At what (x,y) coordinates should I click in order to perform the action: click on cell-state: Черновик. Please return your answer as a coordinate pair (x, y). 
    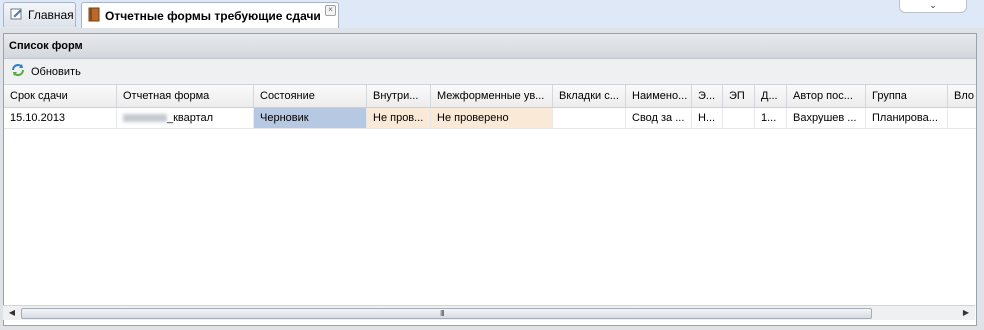
    Looking at the image, I should click on (310, 118).